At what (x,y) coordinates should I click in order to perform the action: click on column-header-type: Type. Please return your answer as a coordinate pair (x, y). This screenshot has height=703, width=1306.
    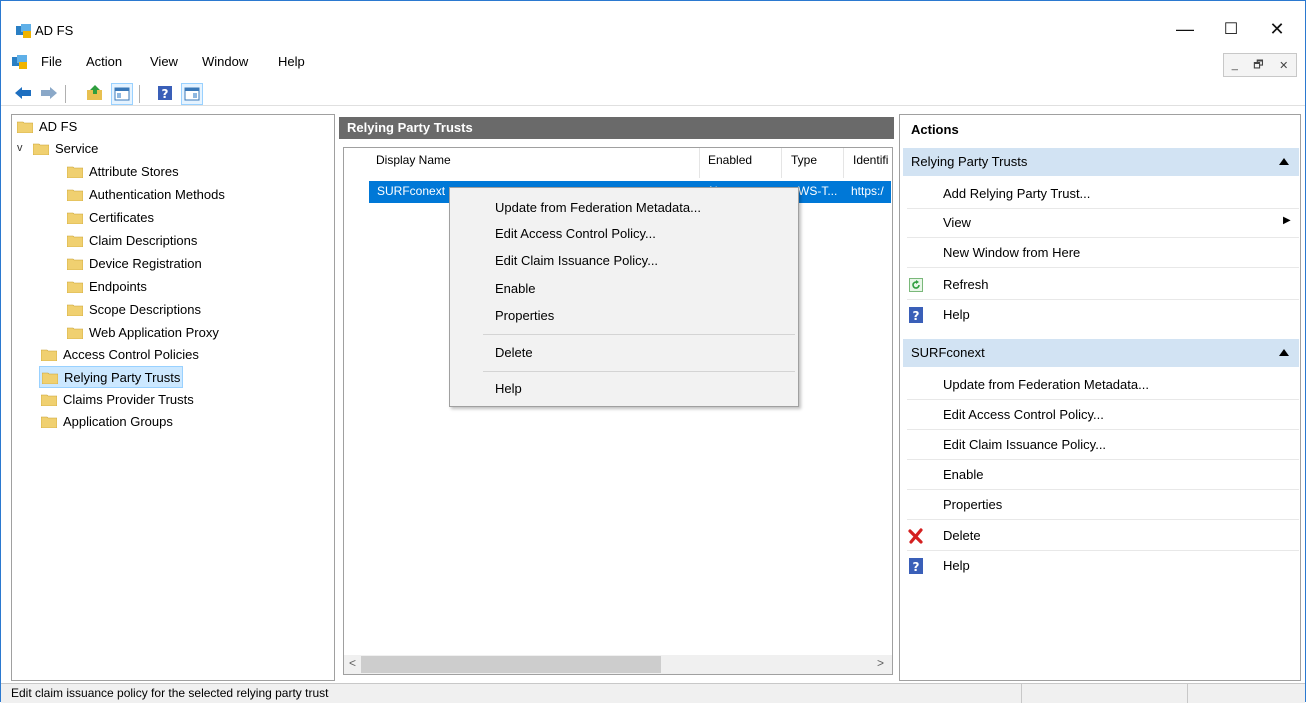
    Looking at the image, I should click on (804, 160).